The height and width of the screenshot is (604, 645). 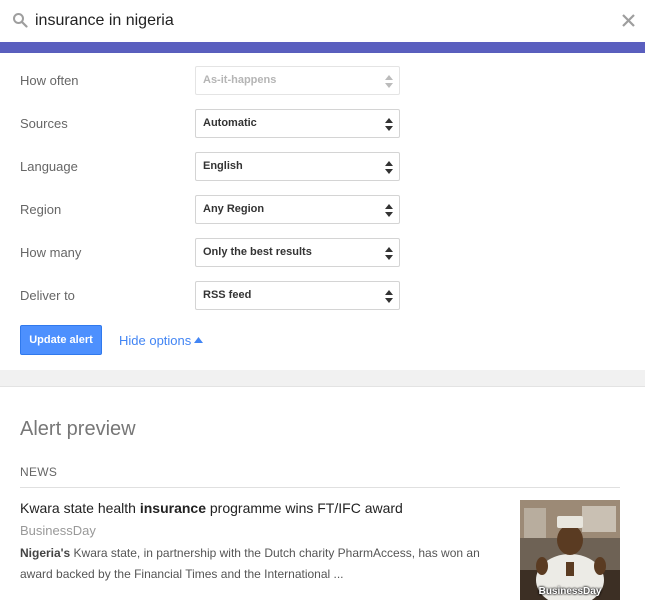 I want to click on hide-options-link: Hide options, so click(x=155, y=340).